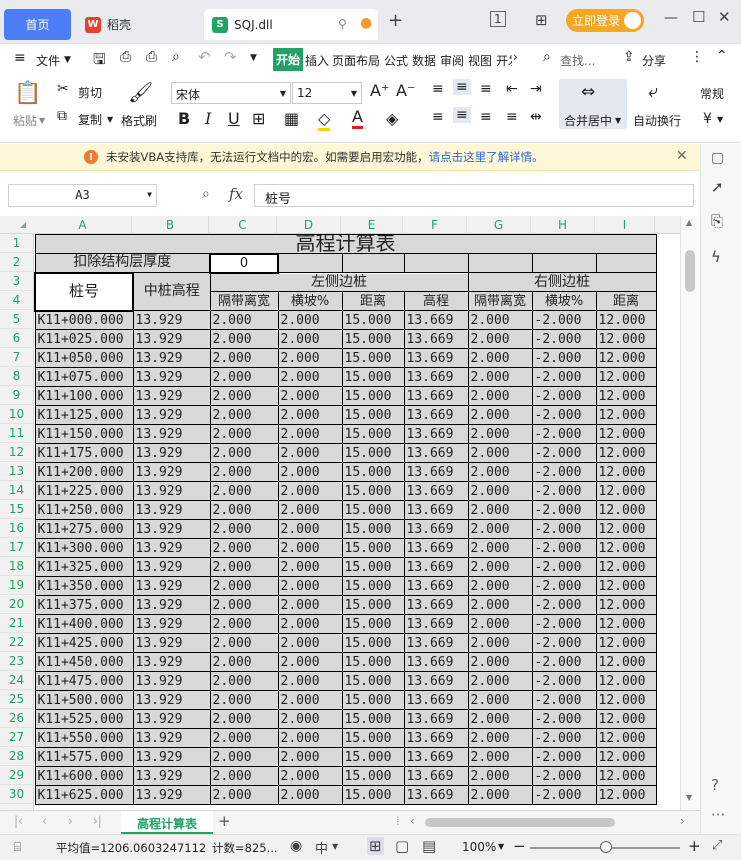  What do you see at coordinates (44, 821) in the screenshot?
I see `prev-sheet-icon: ‹` at bounding box center [44, 821].